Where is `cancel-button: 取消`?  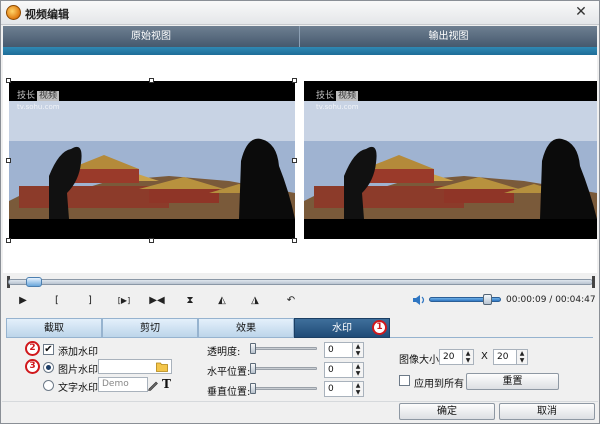
cancel-button: 取消 is located at coordinates (547, 411).